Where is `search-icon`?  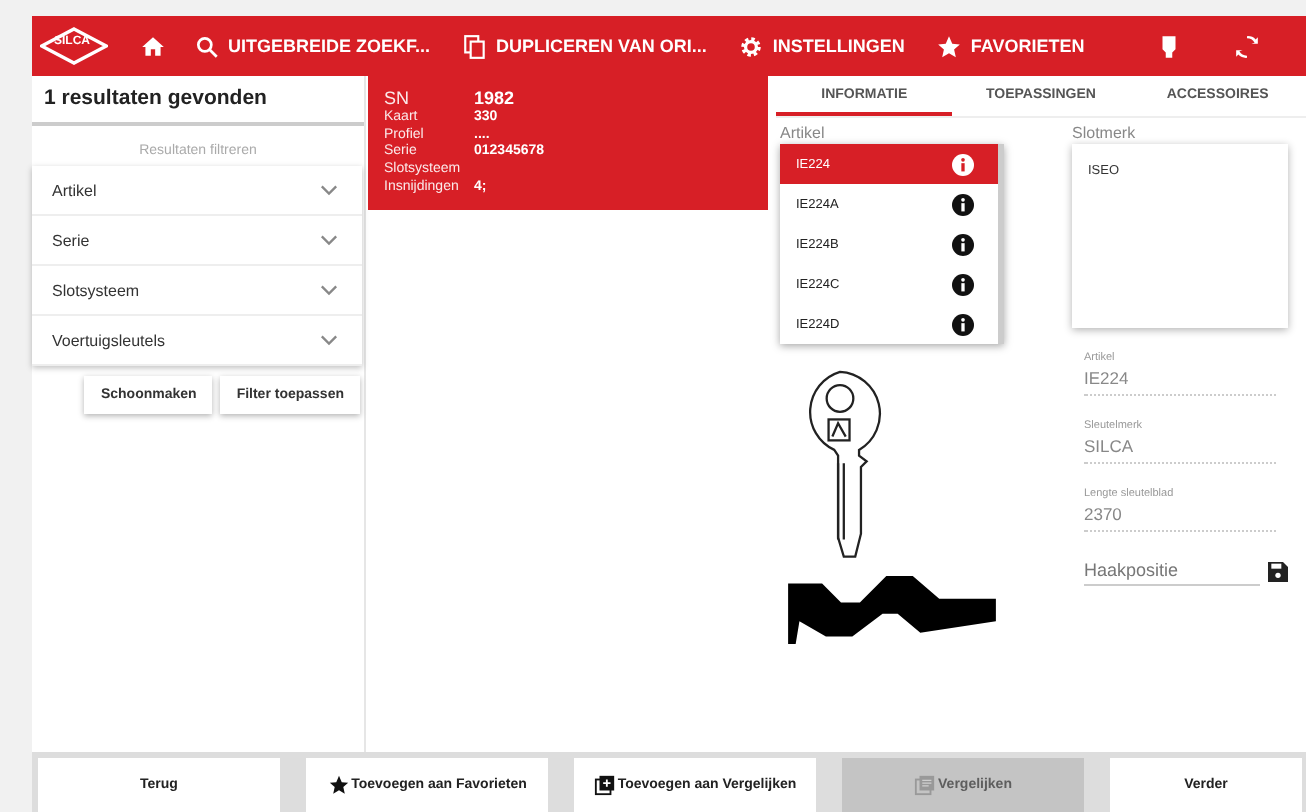 search-icon is located at coordinates (207, 46).